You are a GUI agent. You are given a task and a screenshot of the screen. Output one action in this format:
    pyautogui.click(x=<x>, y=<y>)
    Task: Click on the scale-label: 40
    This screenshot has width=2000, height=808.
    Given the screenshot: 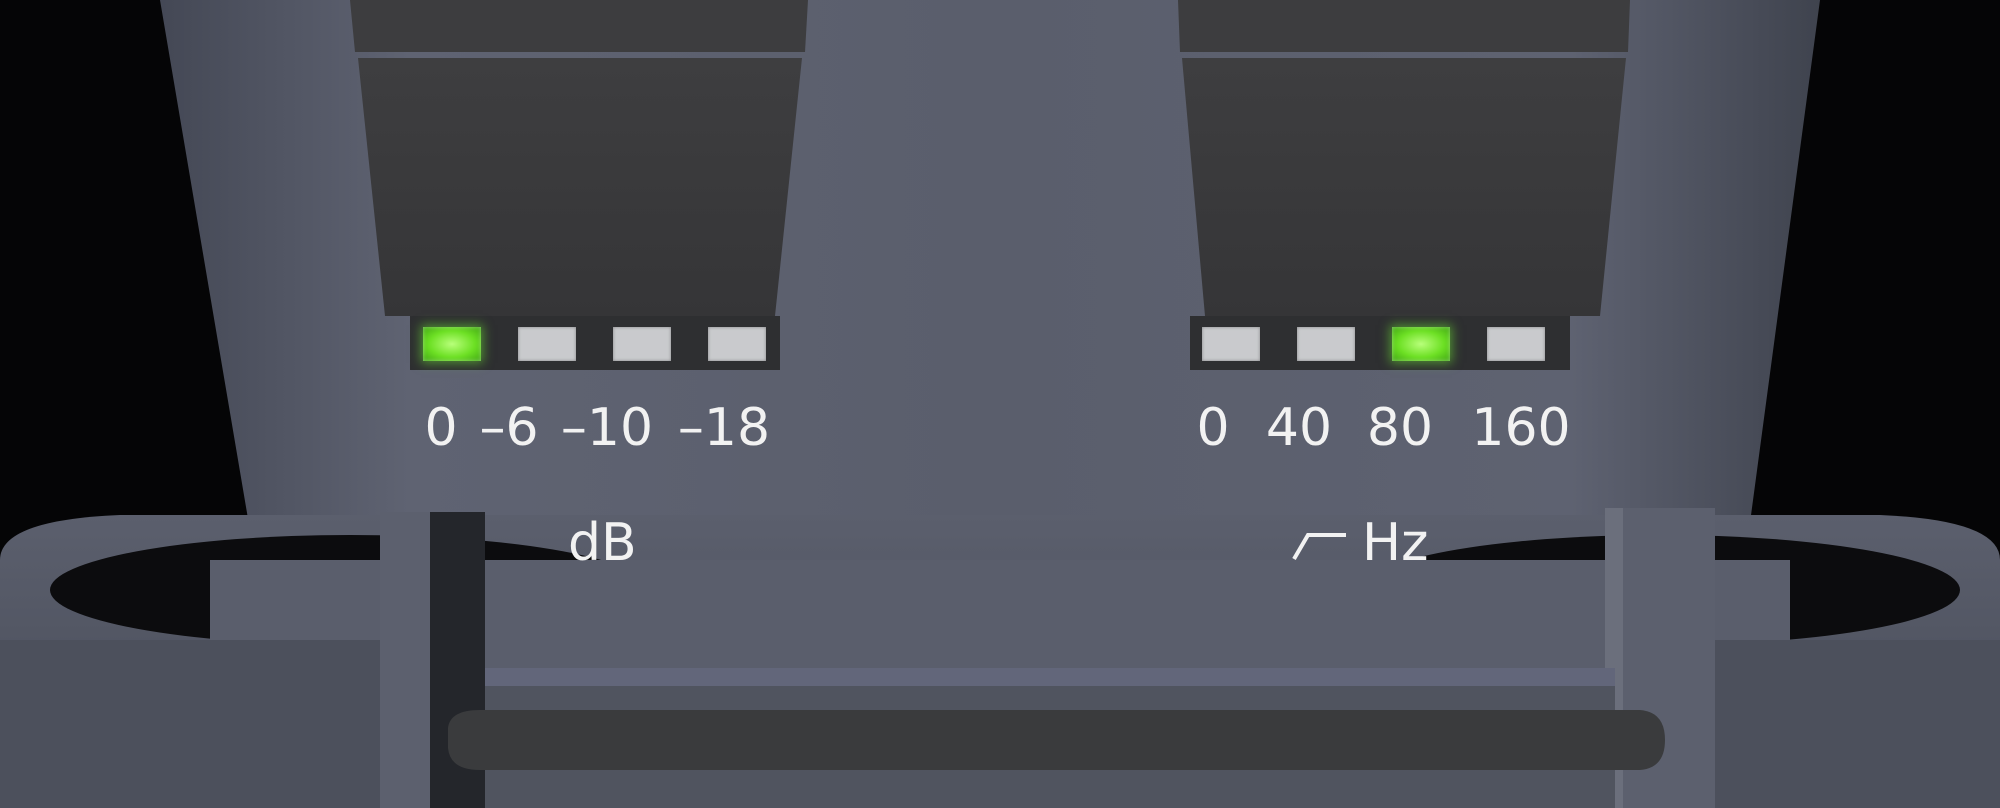 What is the action you would take?
    pyautogui.click(x=1299, y=428)
    